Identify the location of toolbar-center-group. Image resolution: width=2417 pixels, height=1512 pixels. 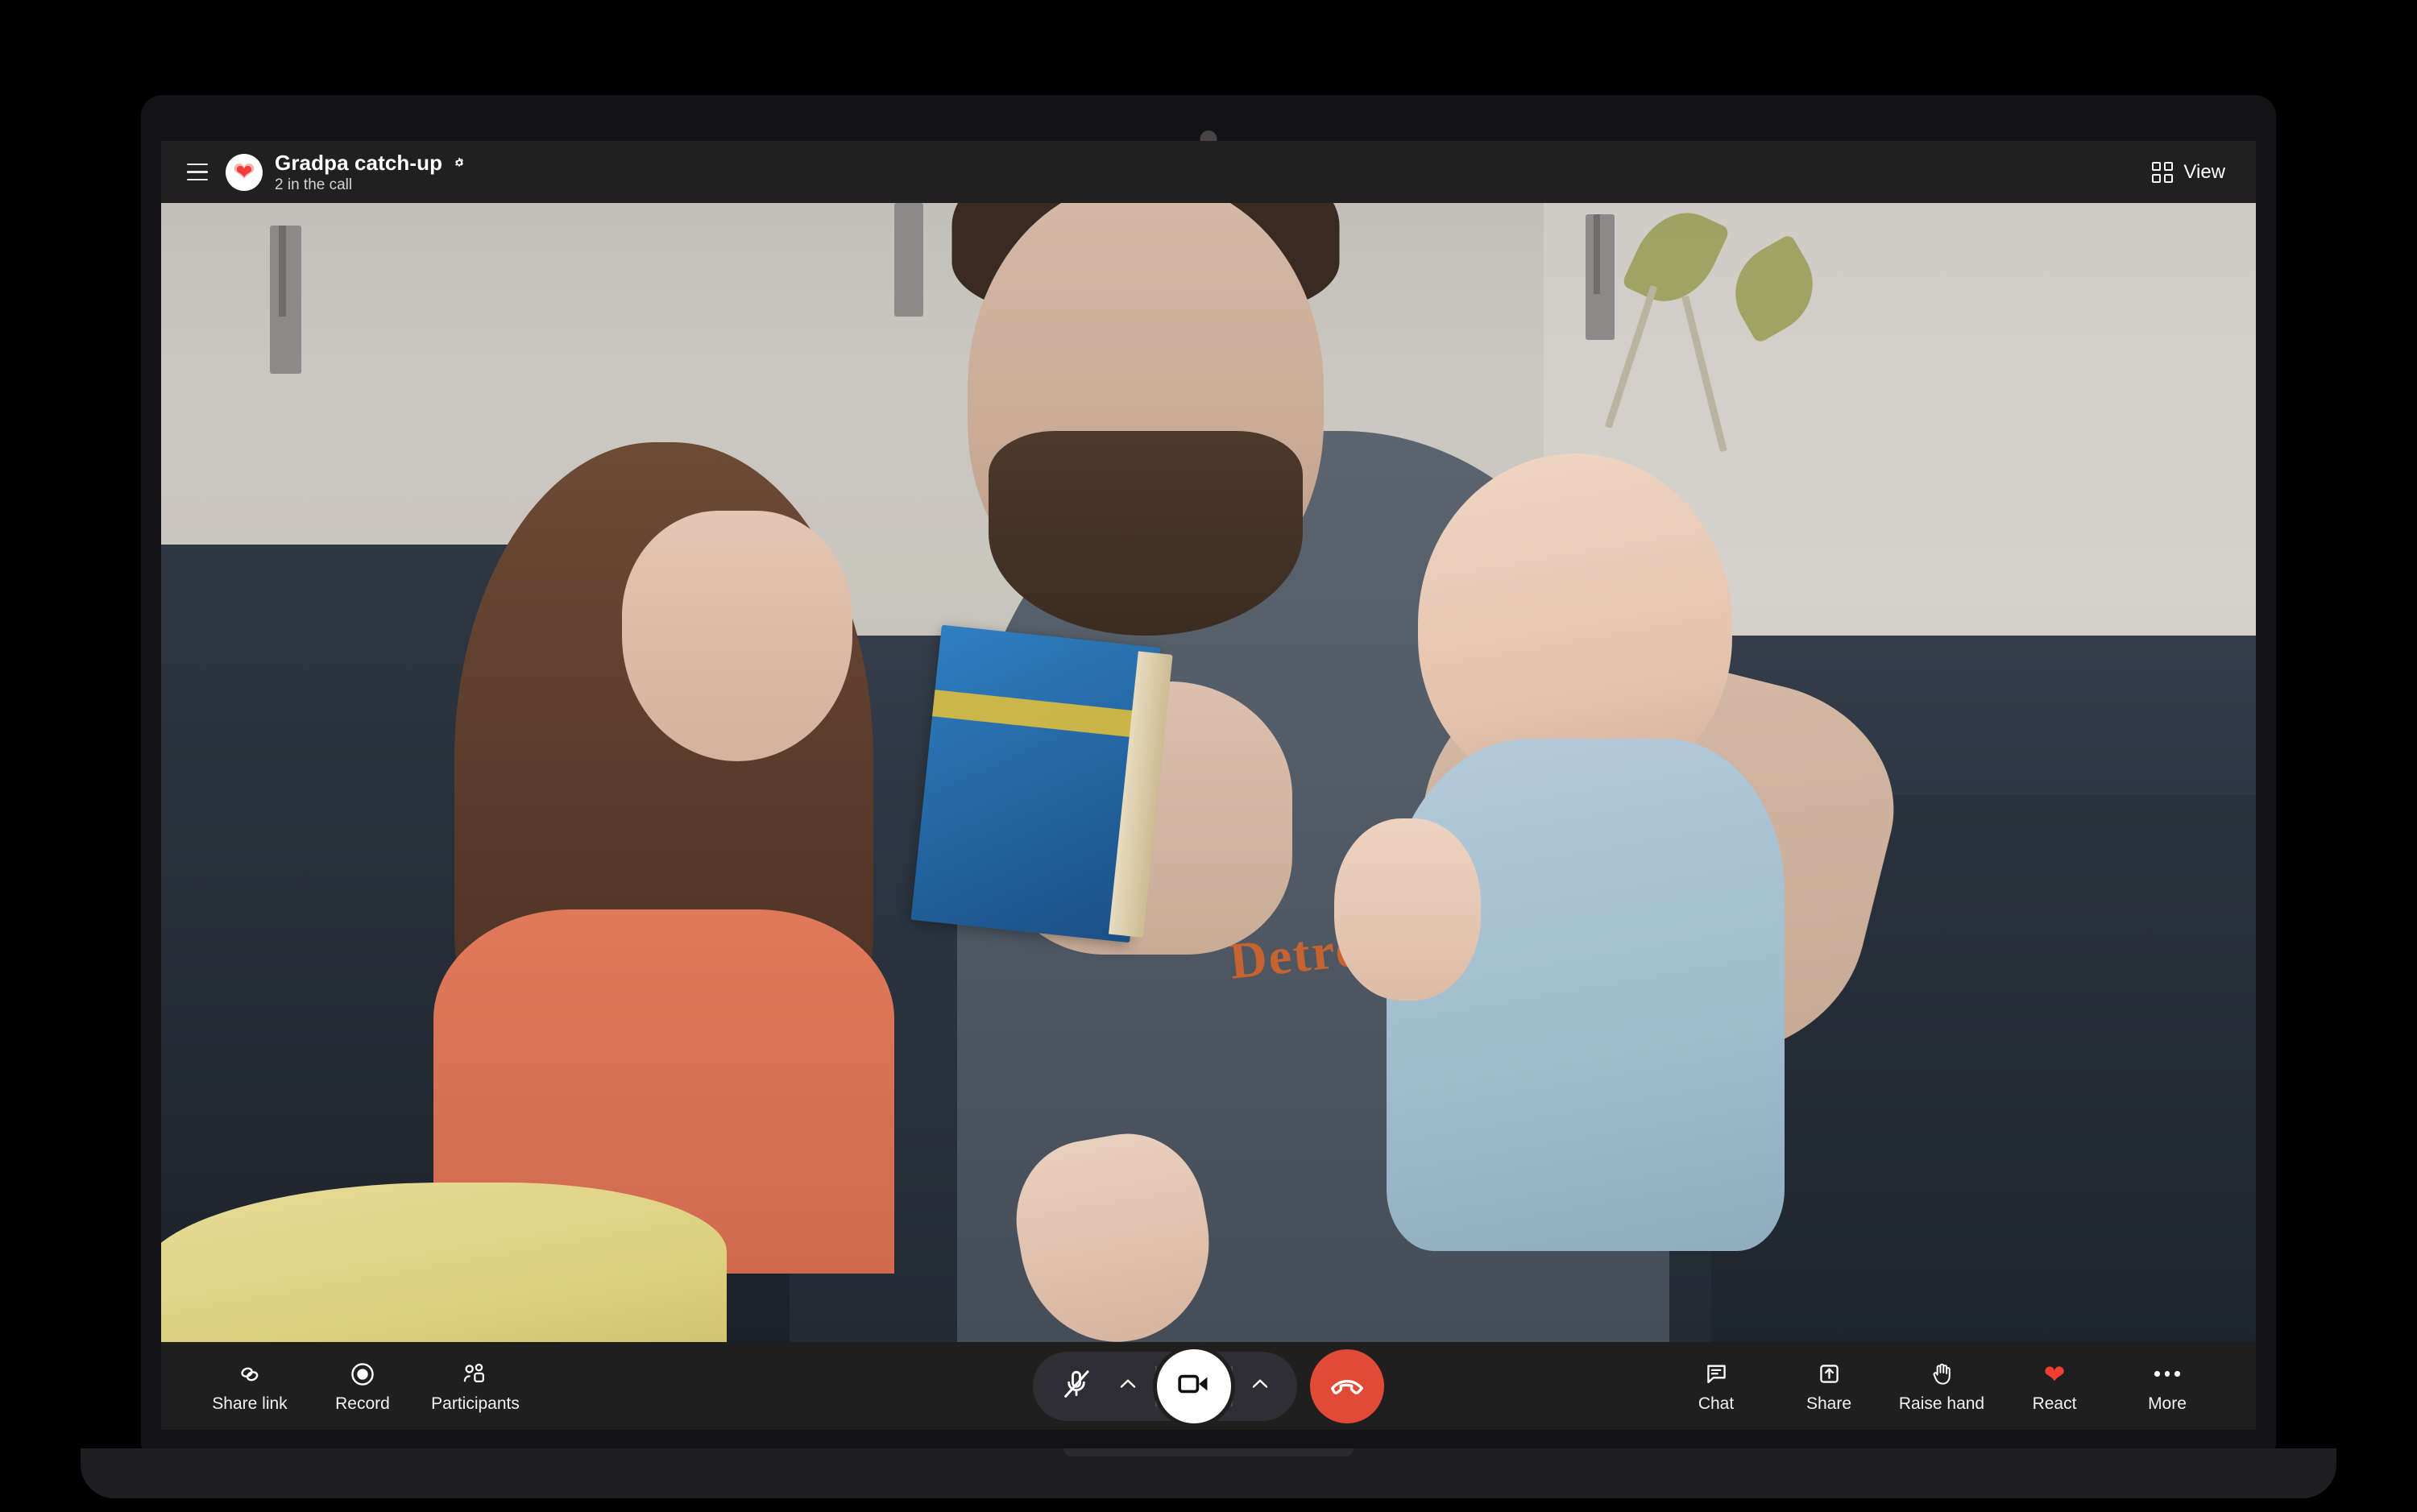
(1208, 1386).